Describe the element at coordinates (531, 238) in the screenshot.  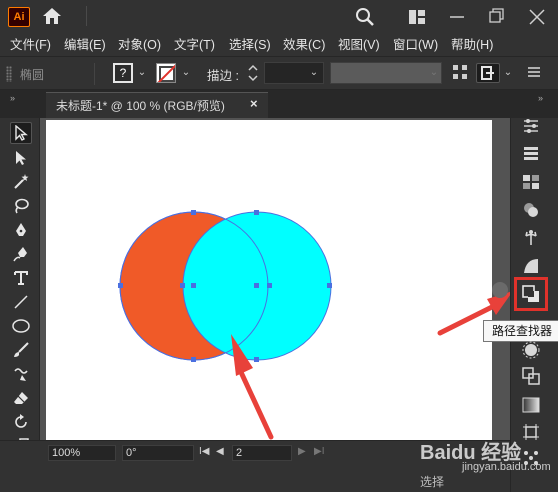
I see `symbols-icon` at that location.